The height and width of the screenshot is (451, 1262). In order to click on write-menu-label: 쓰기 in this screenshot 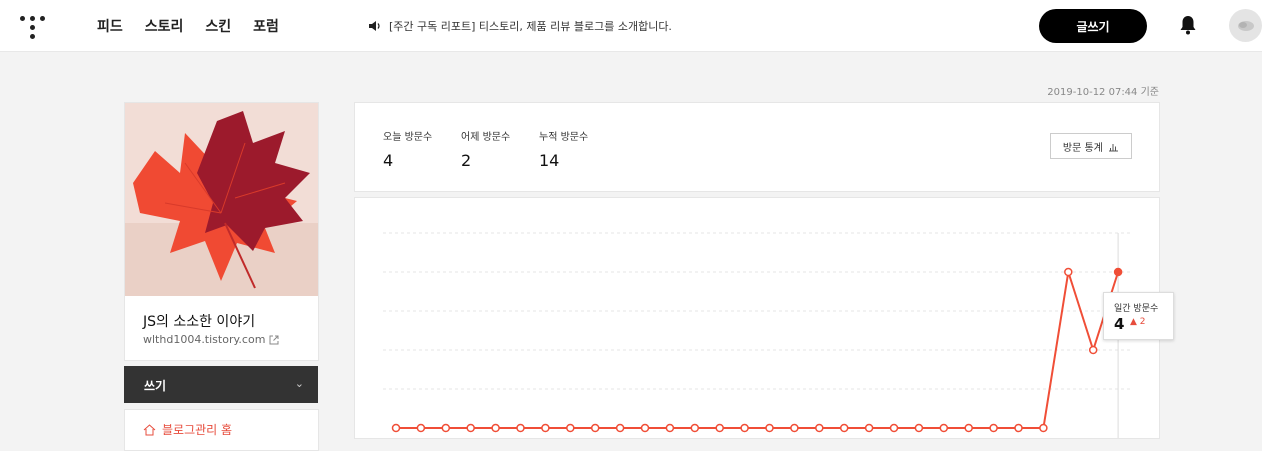, I will do `click(155, 386)`.